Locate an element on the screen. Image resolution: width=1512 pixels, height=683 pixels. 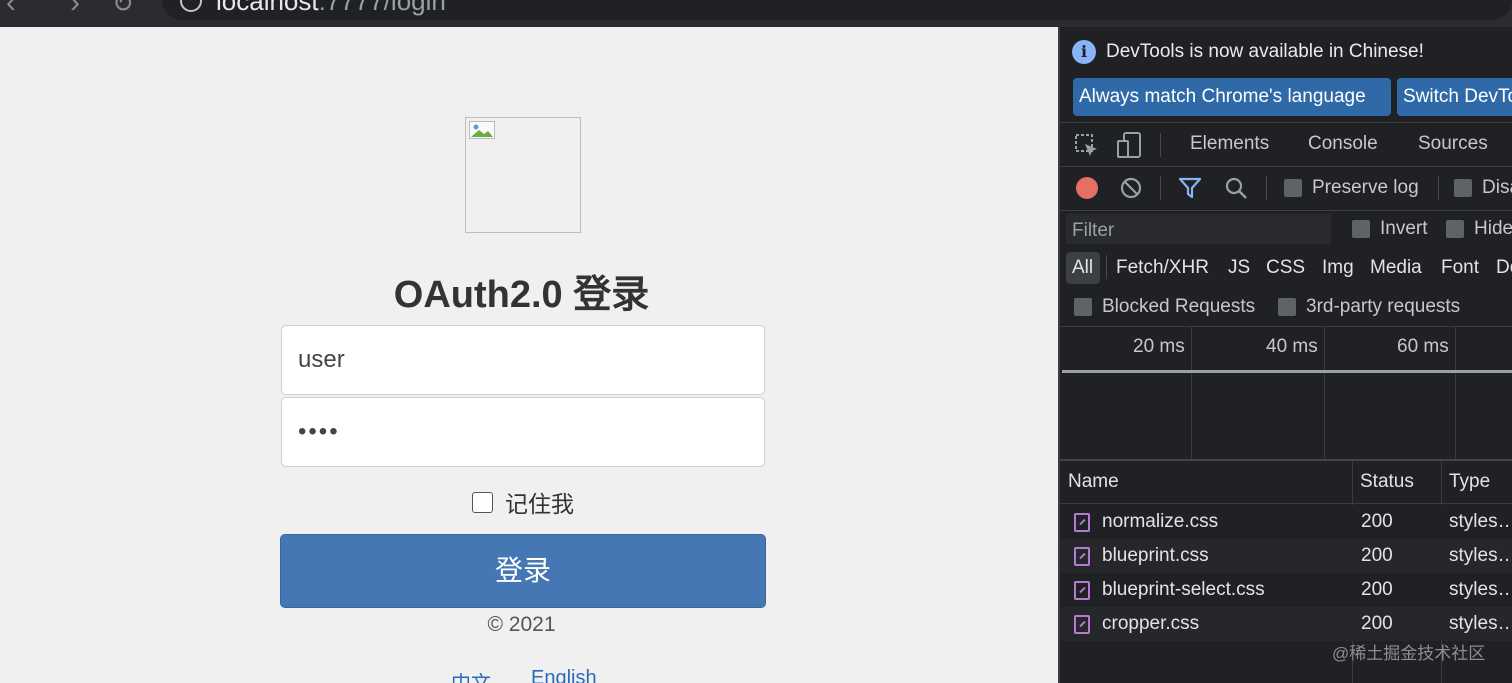
url-host: localhost is located at coordinates (267, 8).